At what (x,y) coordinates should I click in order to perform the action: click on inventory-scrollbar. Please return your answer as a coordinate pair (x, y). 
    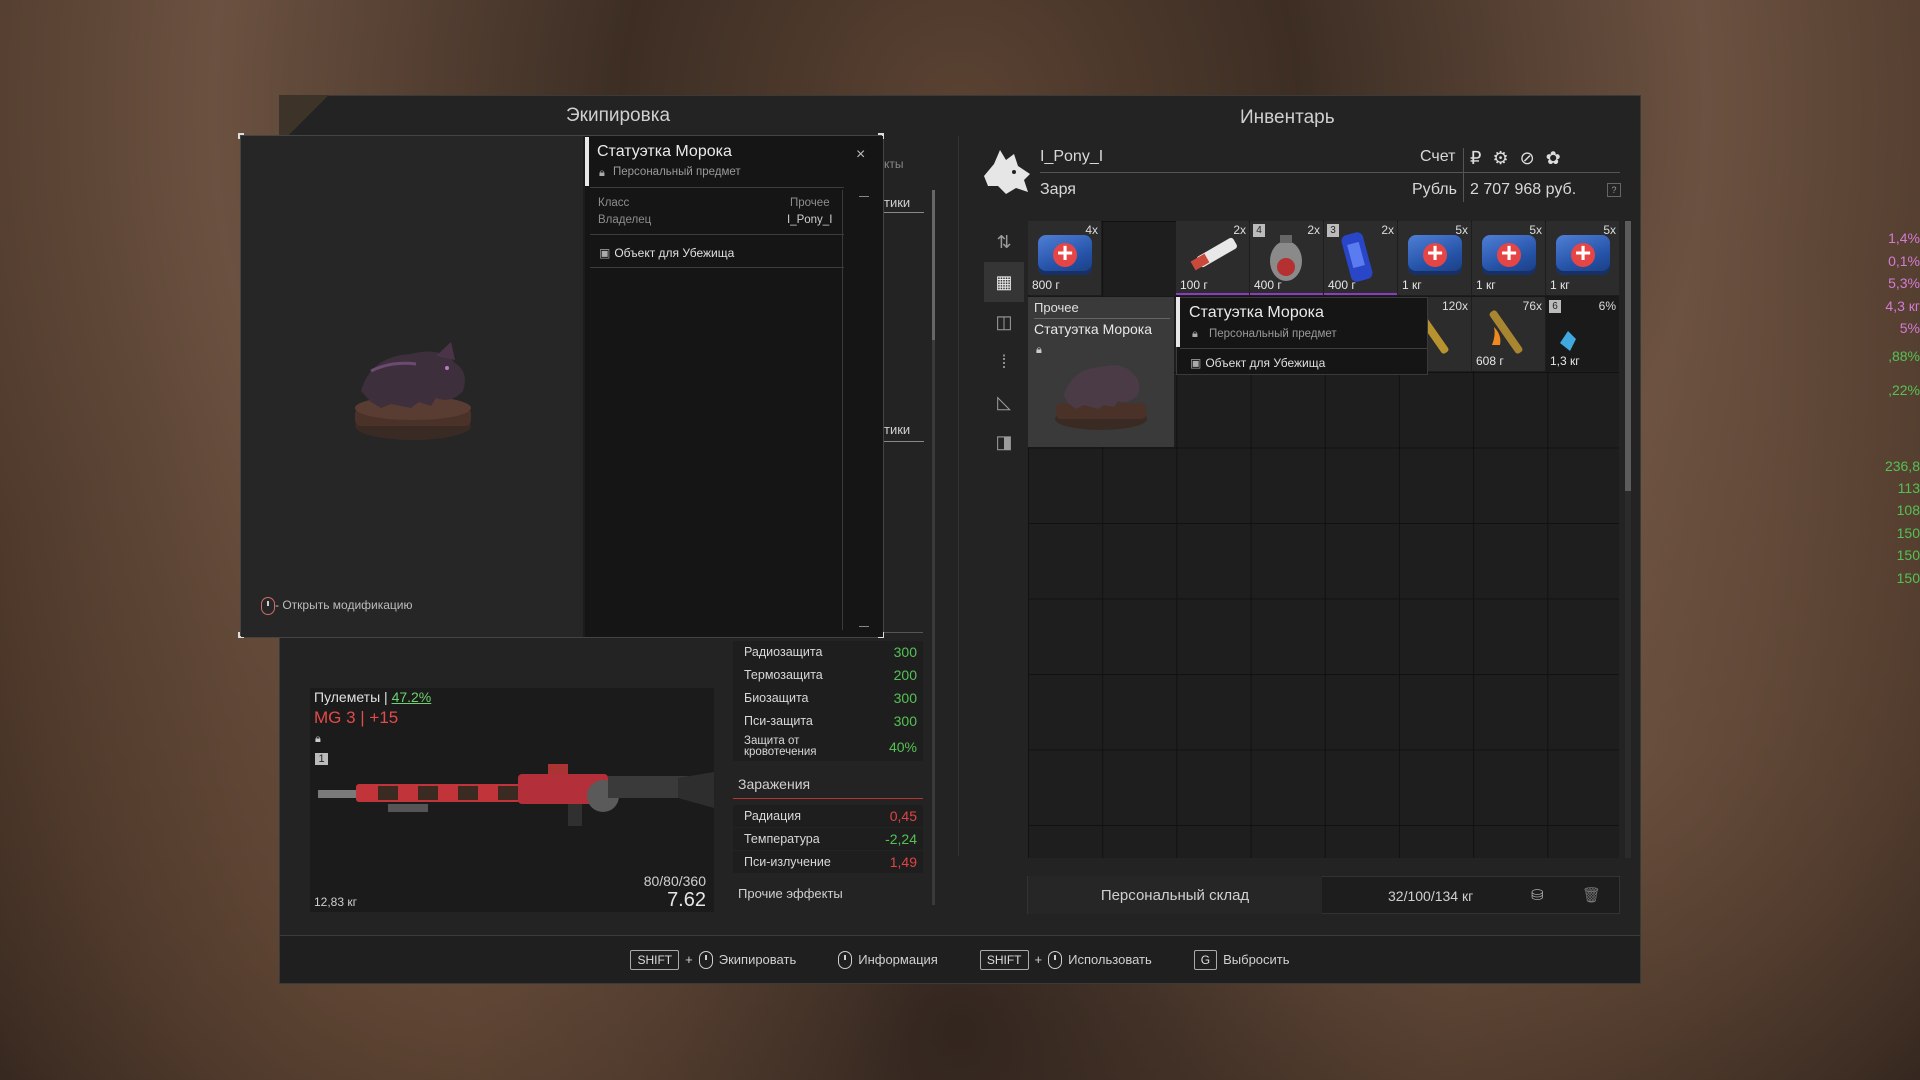
    Looking at the image, I should click on (1628, 539).